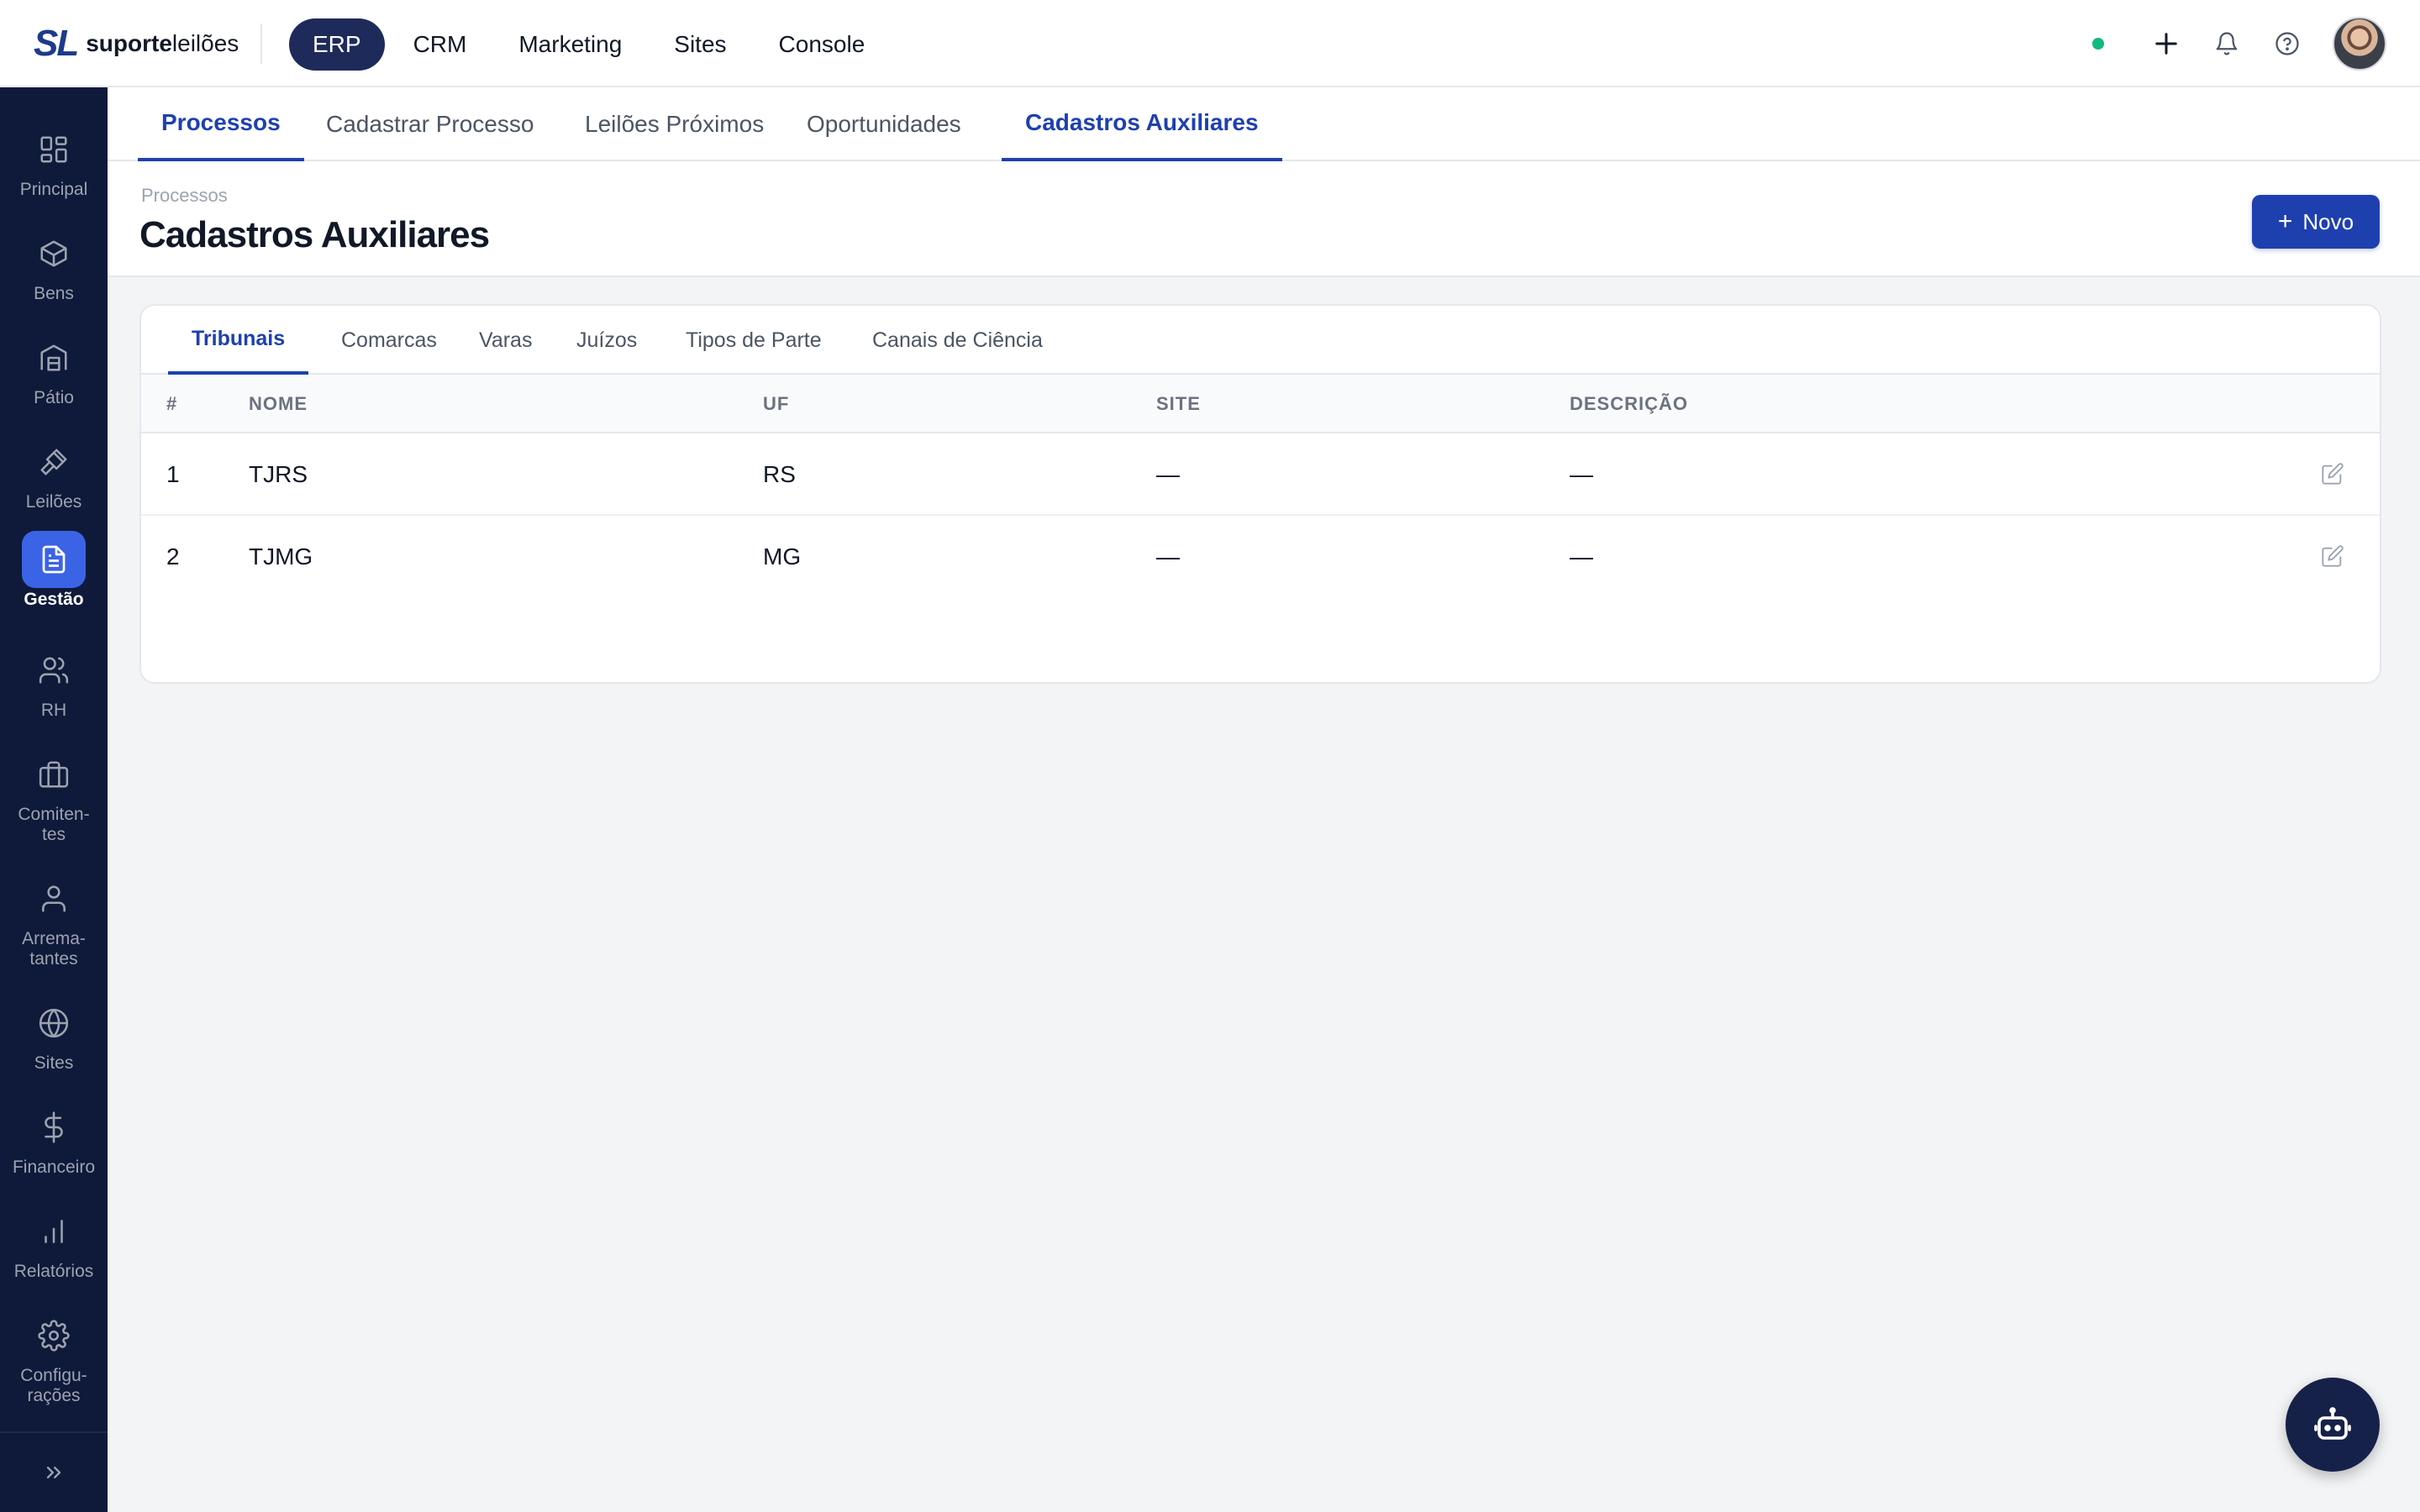  I want to click on sidebar-label: Comiten-tes, so click(54, 824).